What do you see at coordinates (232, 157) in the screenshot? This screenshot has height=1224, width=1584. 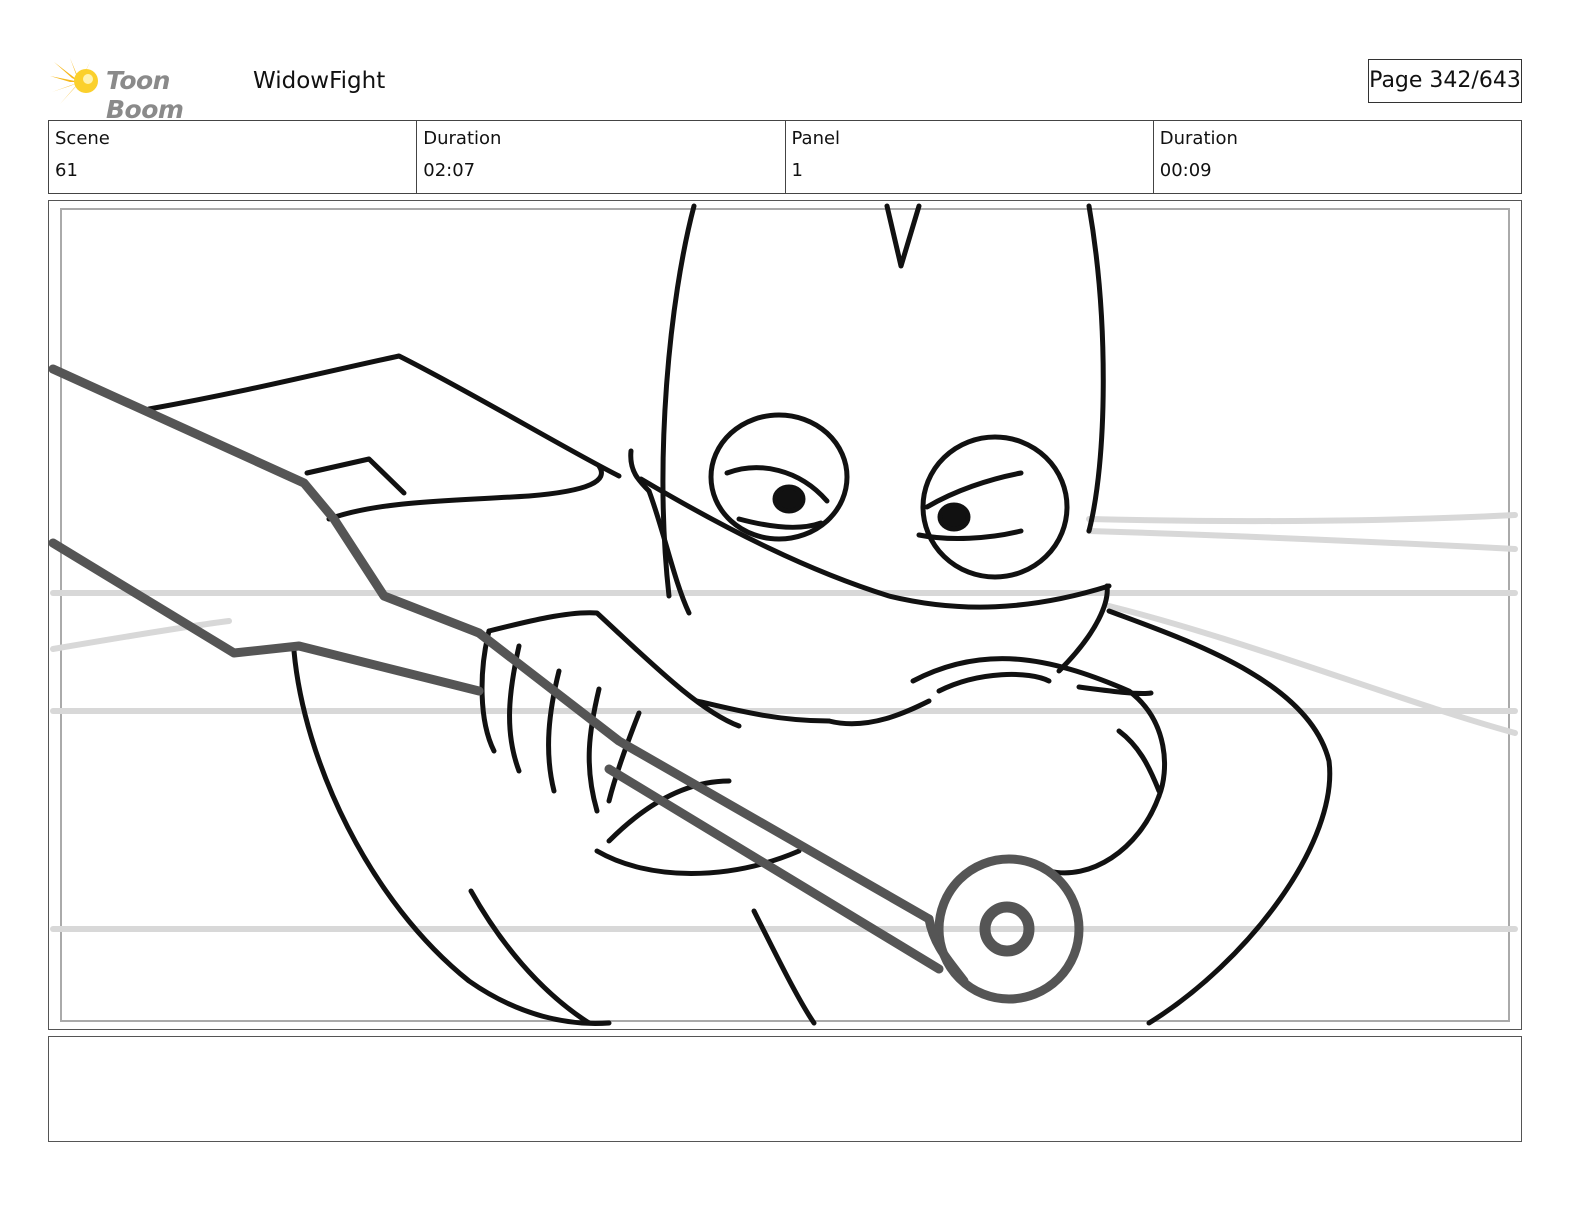 I see `scene-cell: Scene 61` at bounding box center [232, 157].